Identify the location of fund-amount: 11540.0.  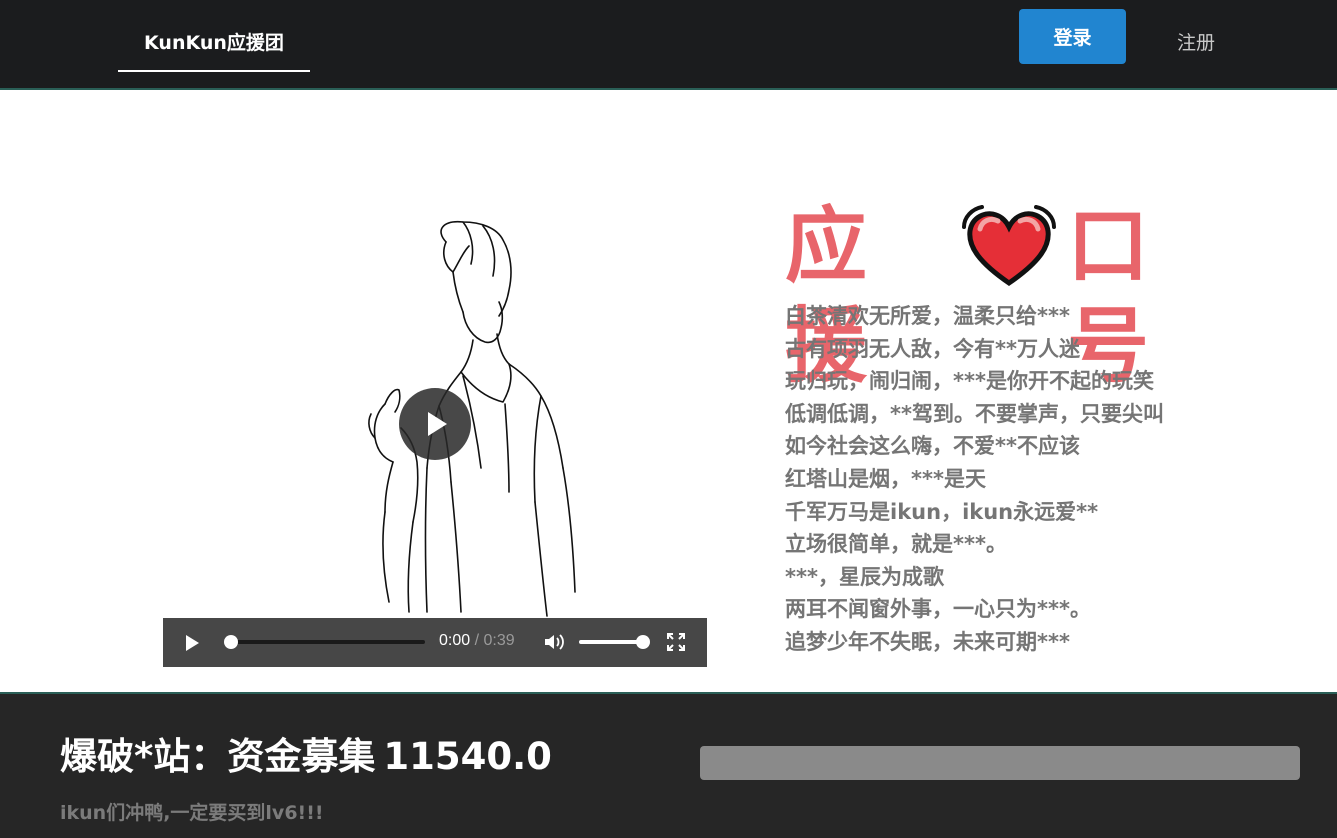
(467, 756).